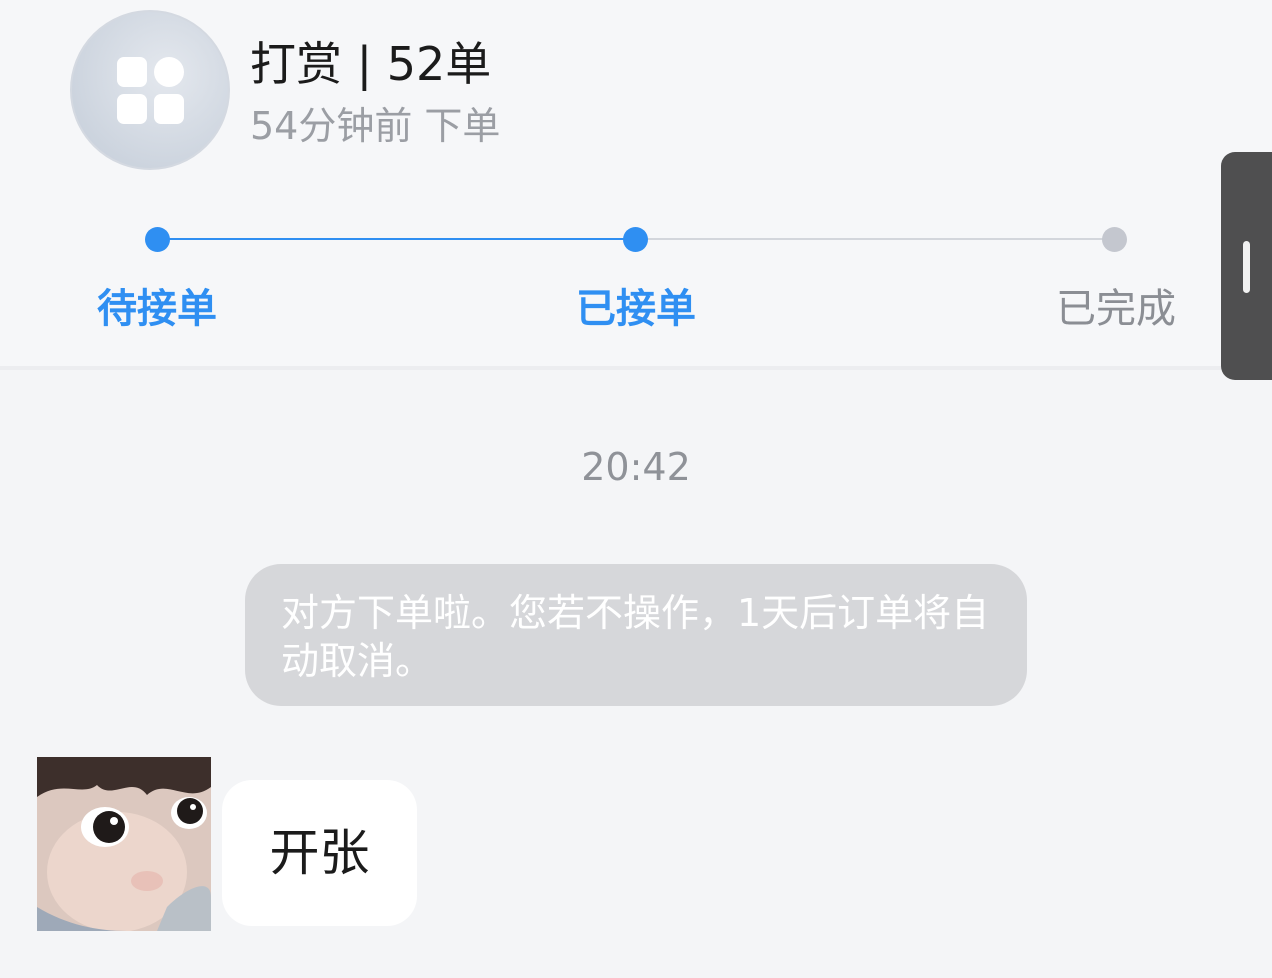 The width and height of the screenshot is (1272, 978). I want to click on user-avatar, so click(124, 844).